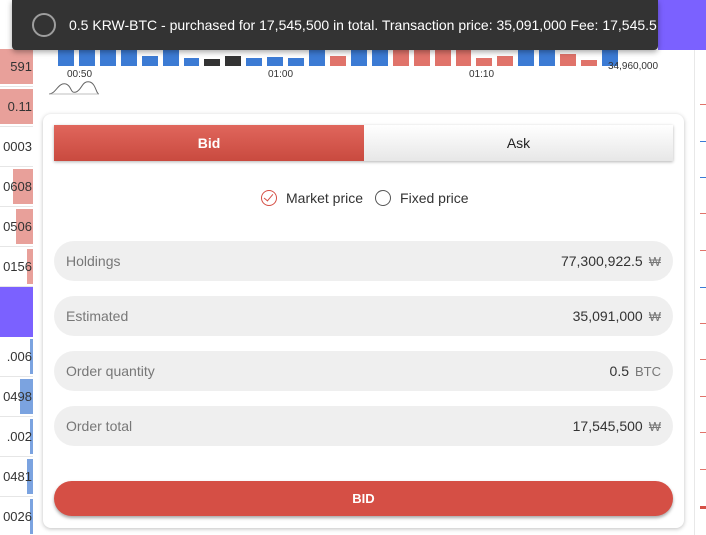 This screenshot has width=706, height=535. I want to click on orderbook-row: 0608, so click(16, 187).